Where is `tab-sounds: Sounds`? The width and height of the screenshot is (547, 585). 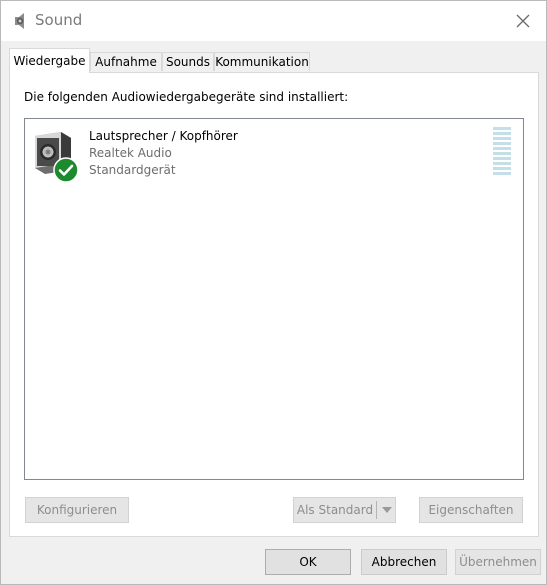
tab-sounds: Sounds is located at coordinates (188, 61).